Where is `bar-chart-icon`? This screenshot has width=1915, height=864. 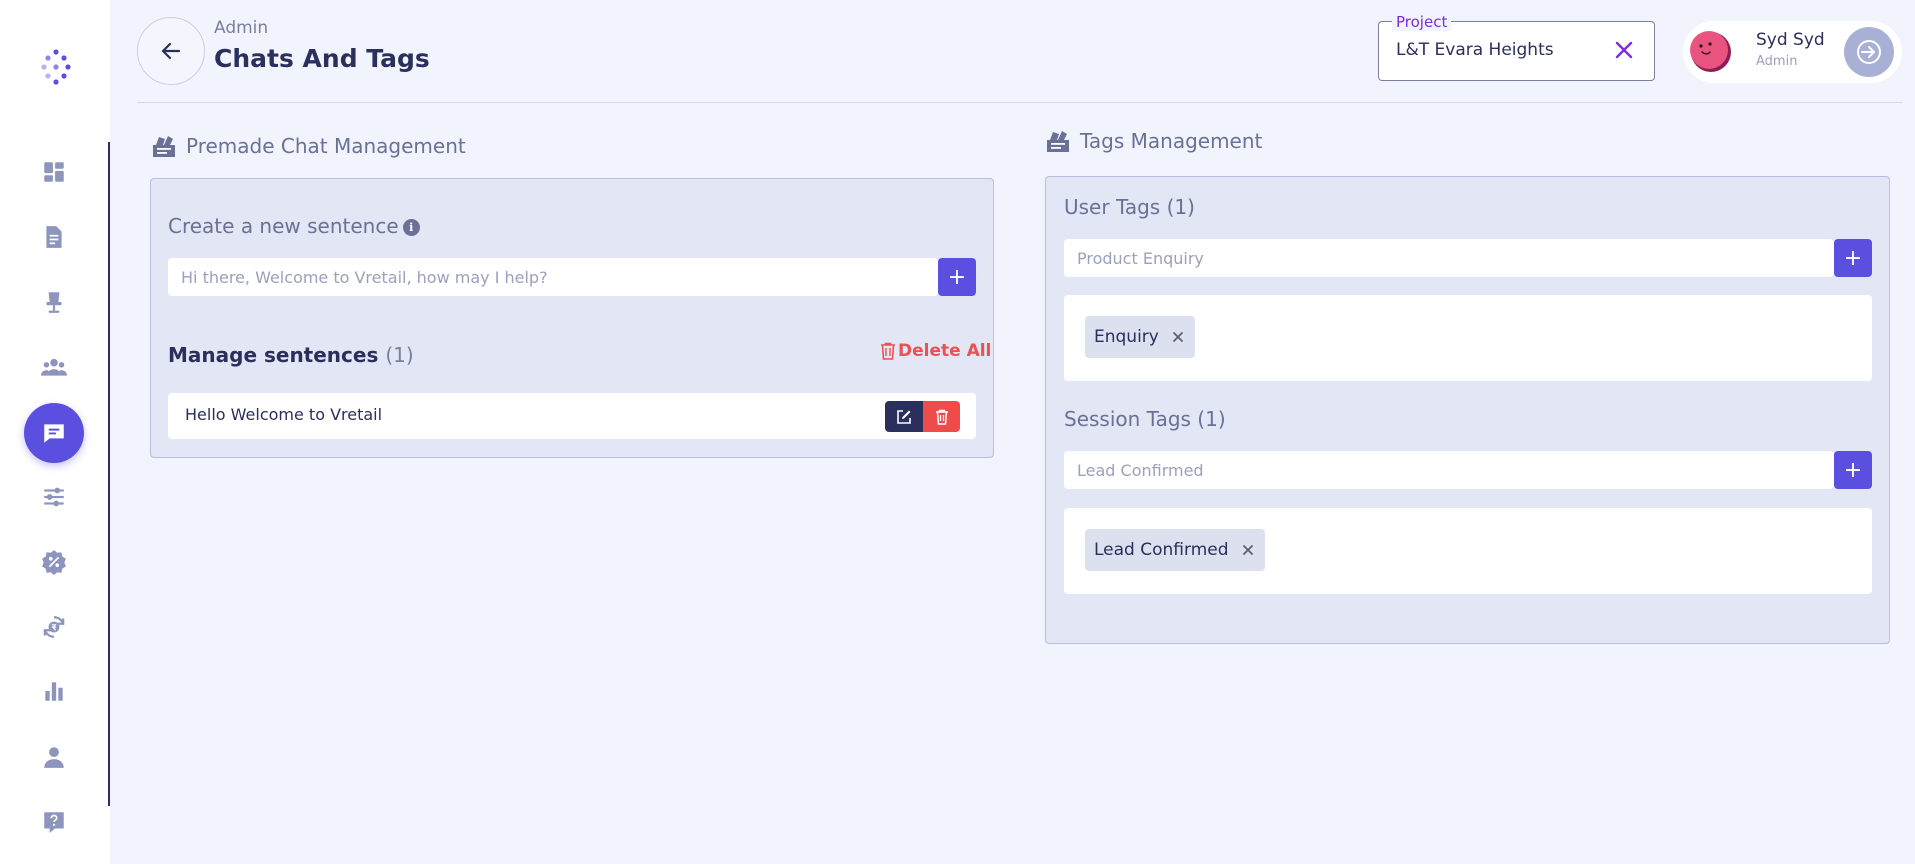 bar-chart-icon is located at coordinates (54, 691).